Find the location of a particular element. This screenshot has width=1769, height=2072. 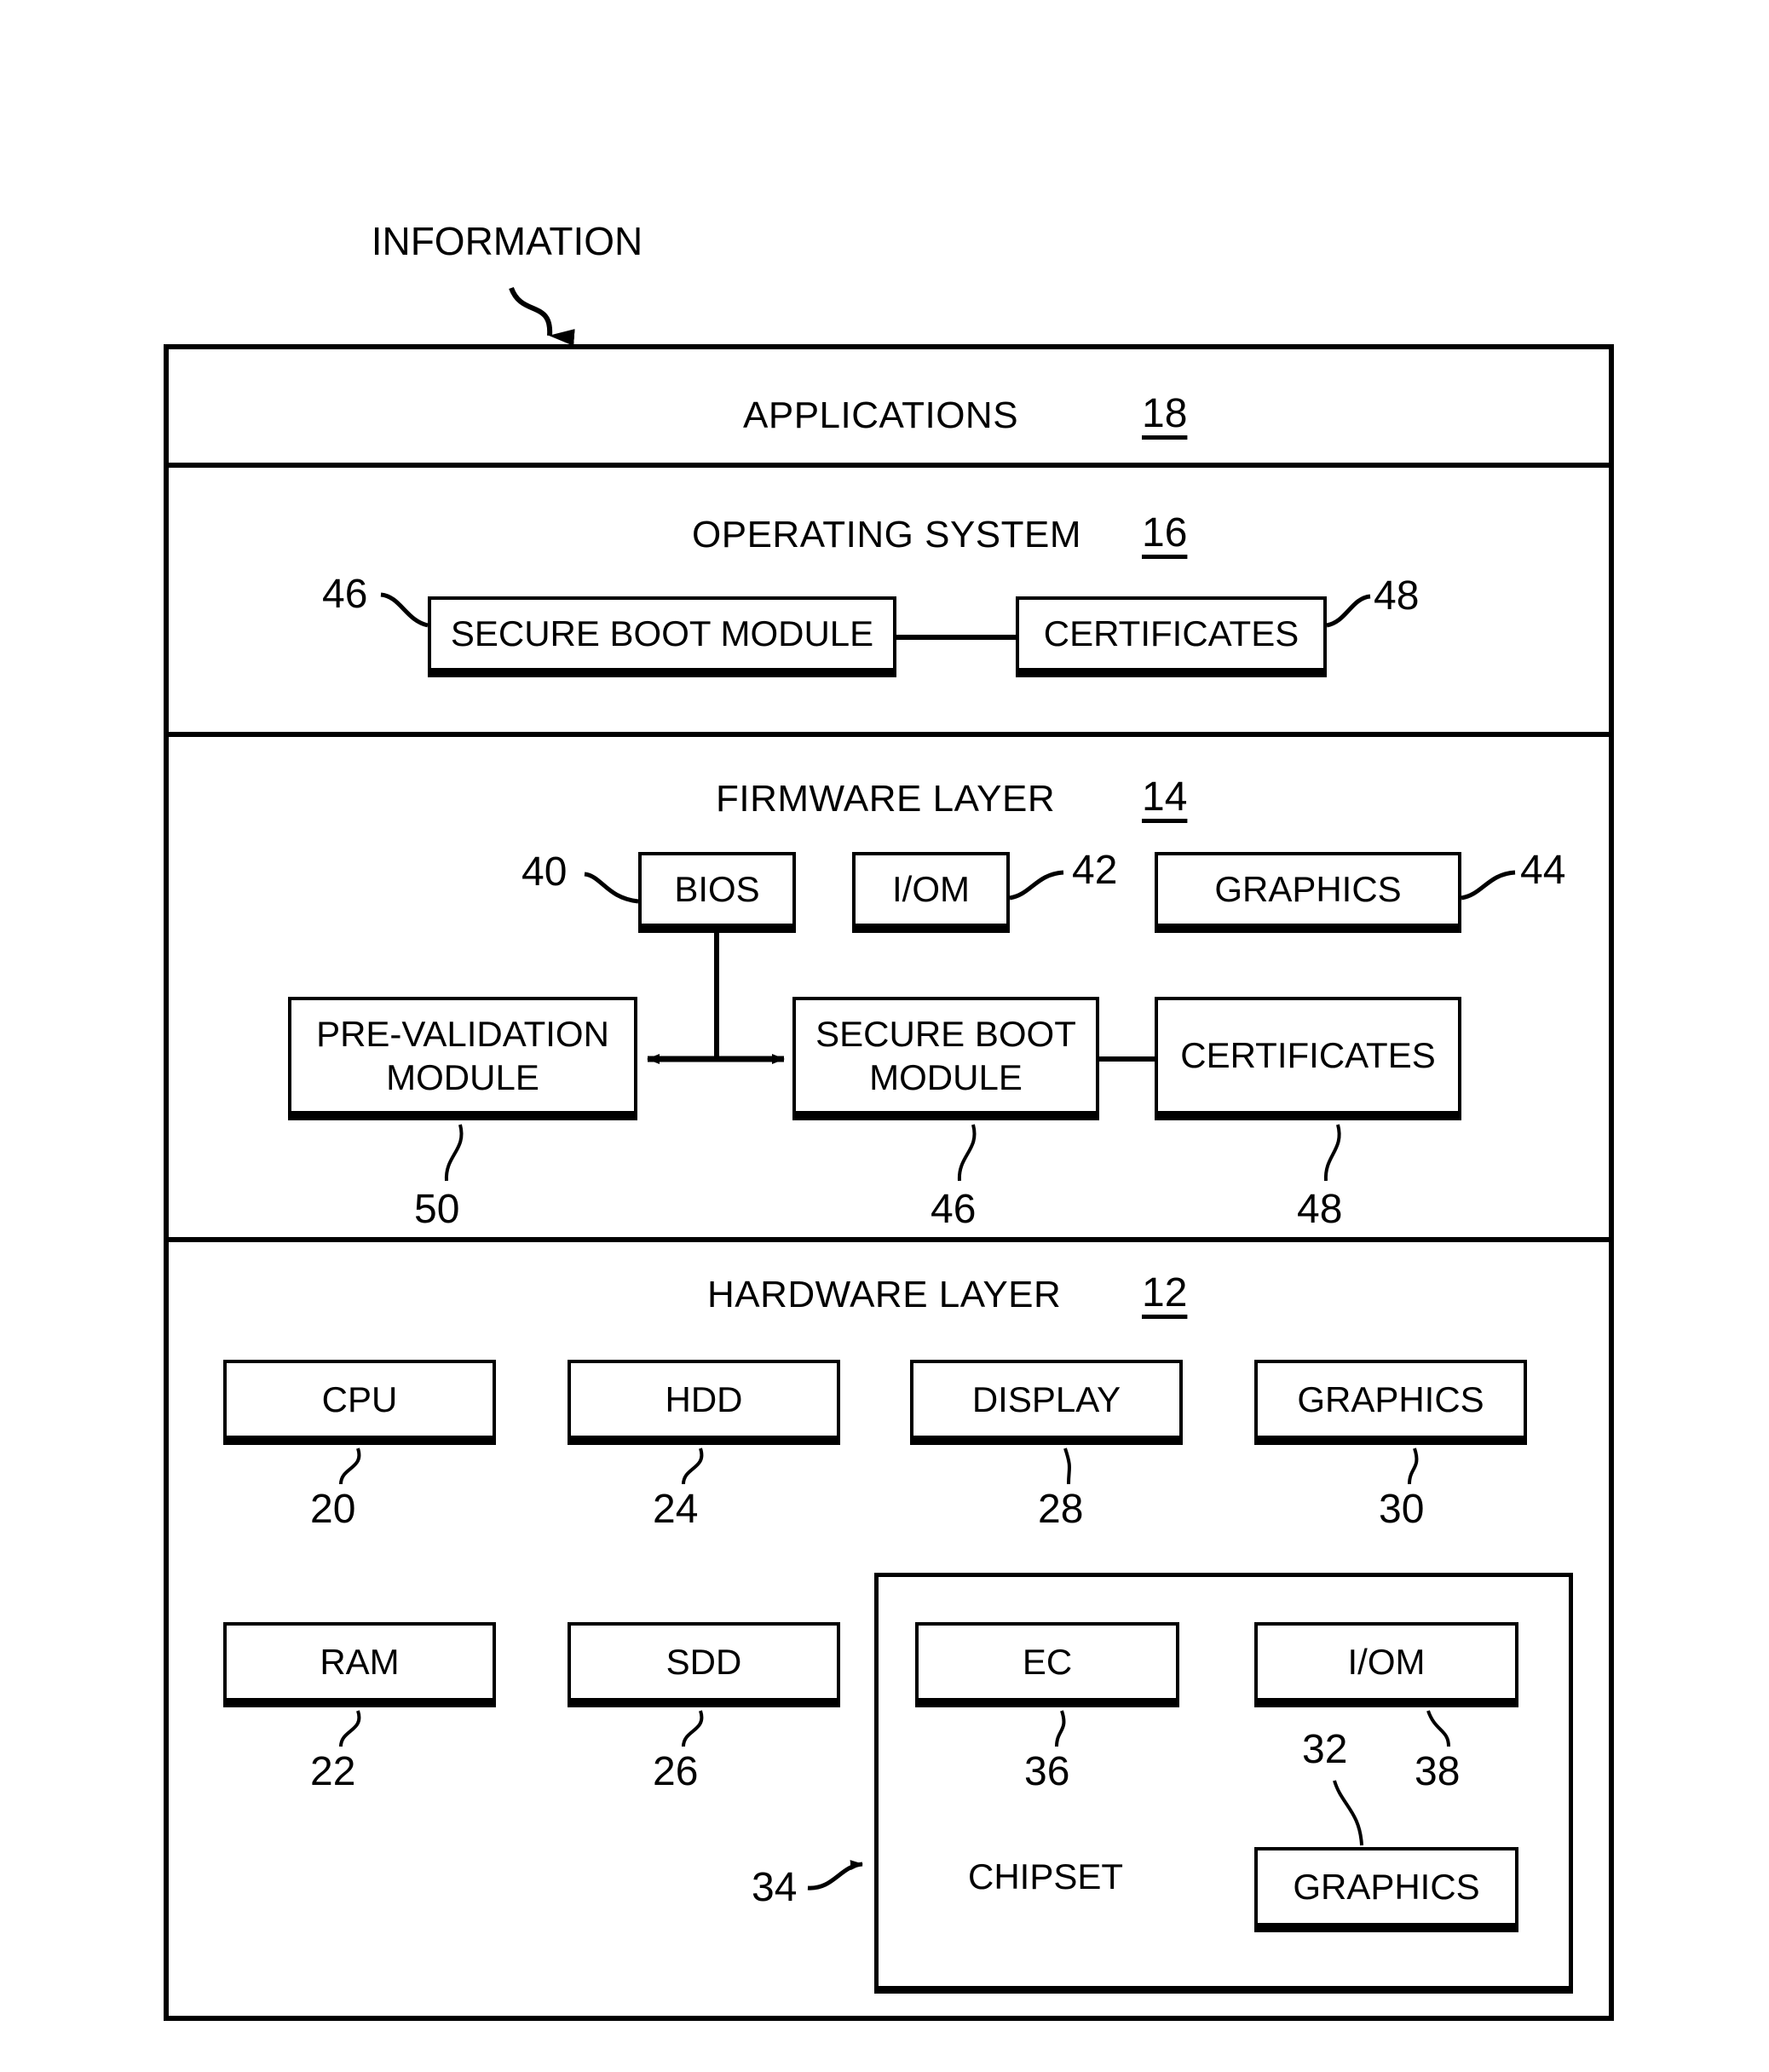

divider-applications-os is located at coordinates (889, 466).